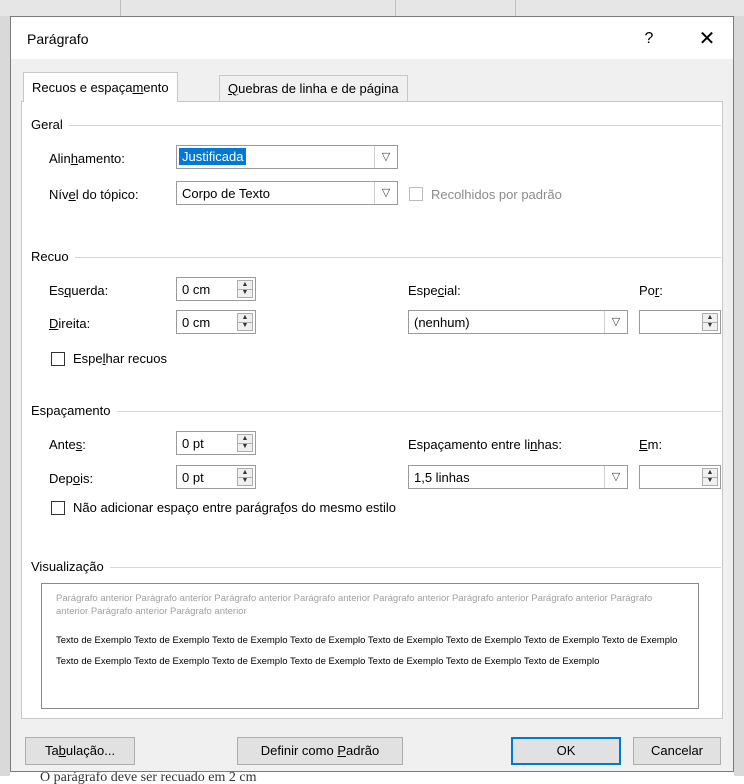  Describe the element at coordinates (216, 322) in the screenshot. I see `right-indent-spinner: 0 cm ▲ ▼` at that location.